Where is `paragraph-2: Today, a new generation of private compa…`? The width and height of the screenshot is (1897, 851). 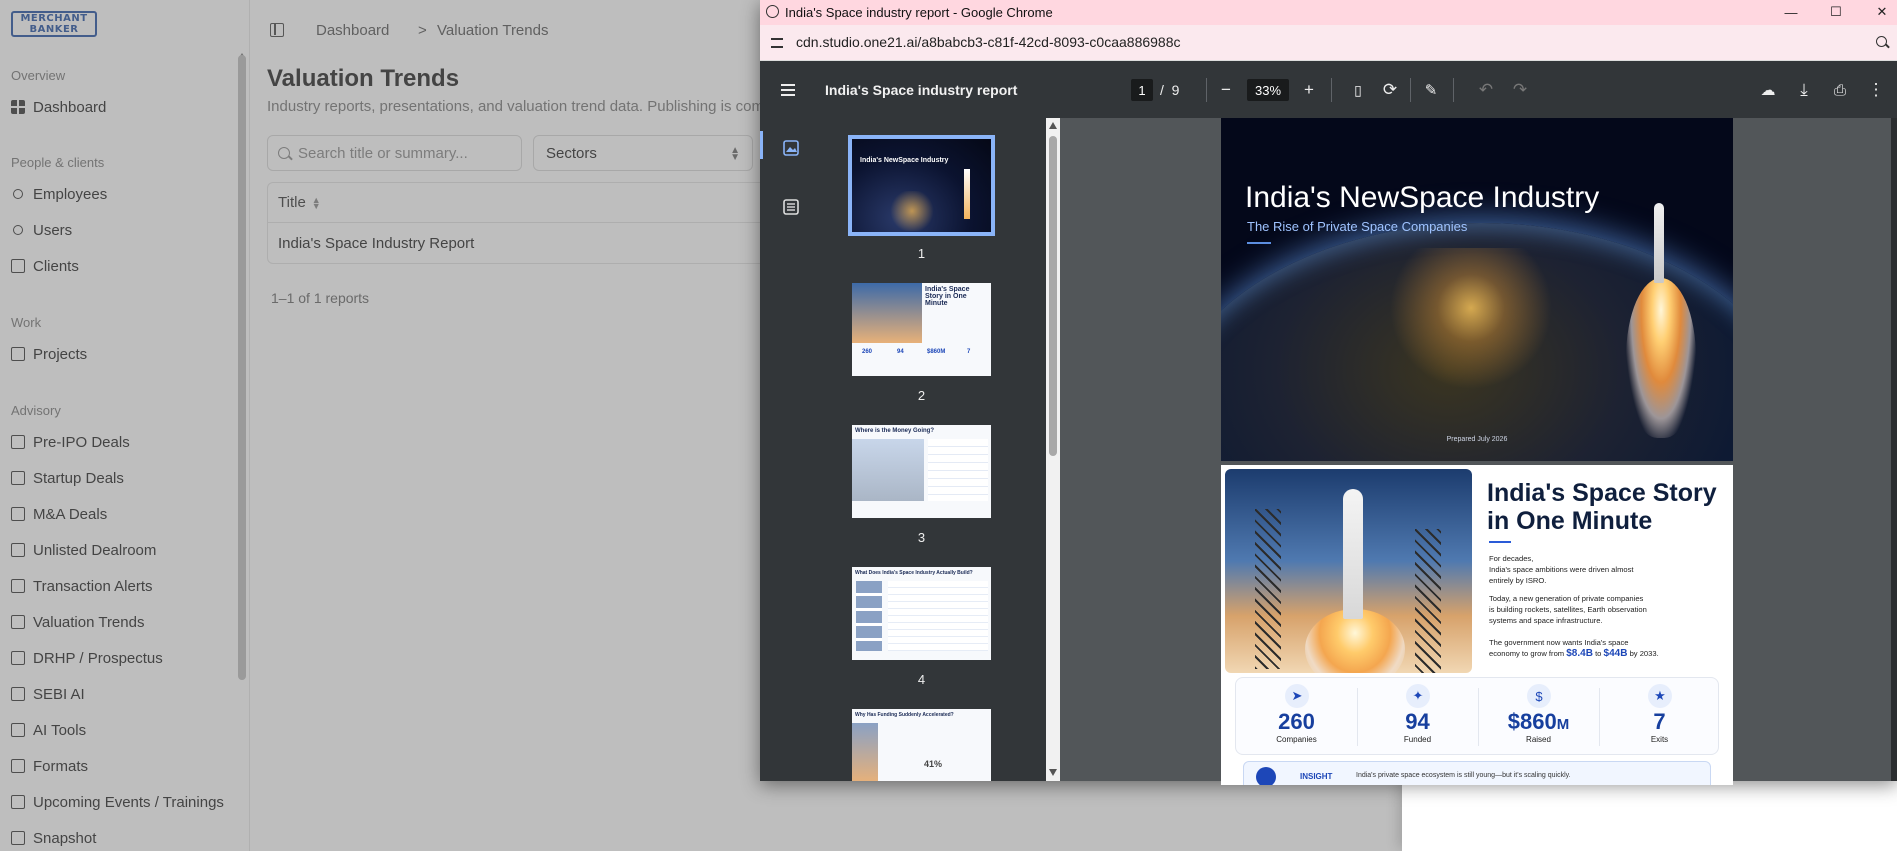 paragraph-2: Today, a new generation of private compa… is located at coordinates (1568, 609).